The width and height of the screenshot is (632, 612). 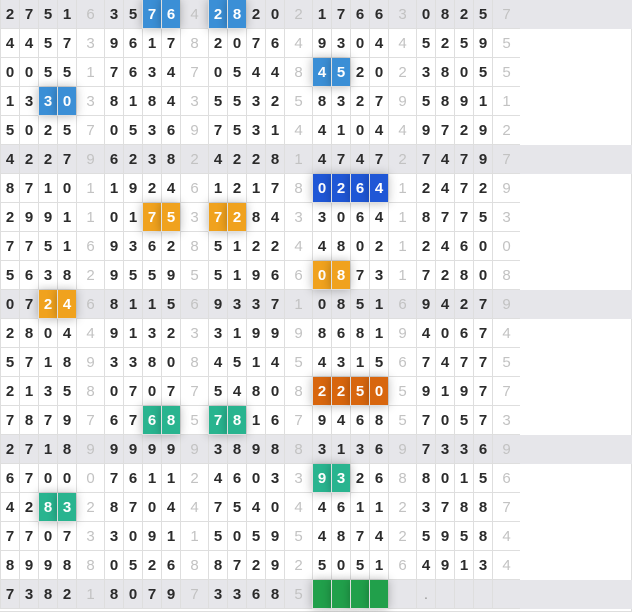 I want to click on highlighted-cell: 8, so click(x=340, y=275).